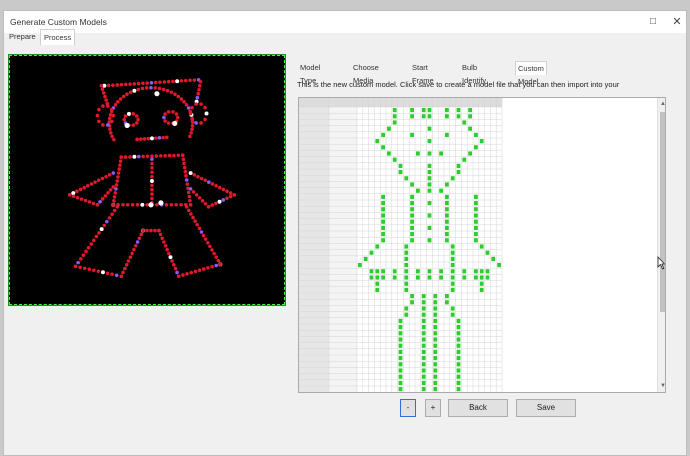  I want to click on scroll-down-icon: ▼, so click(662, 386).